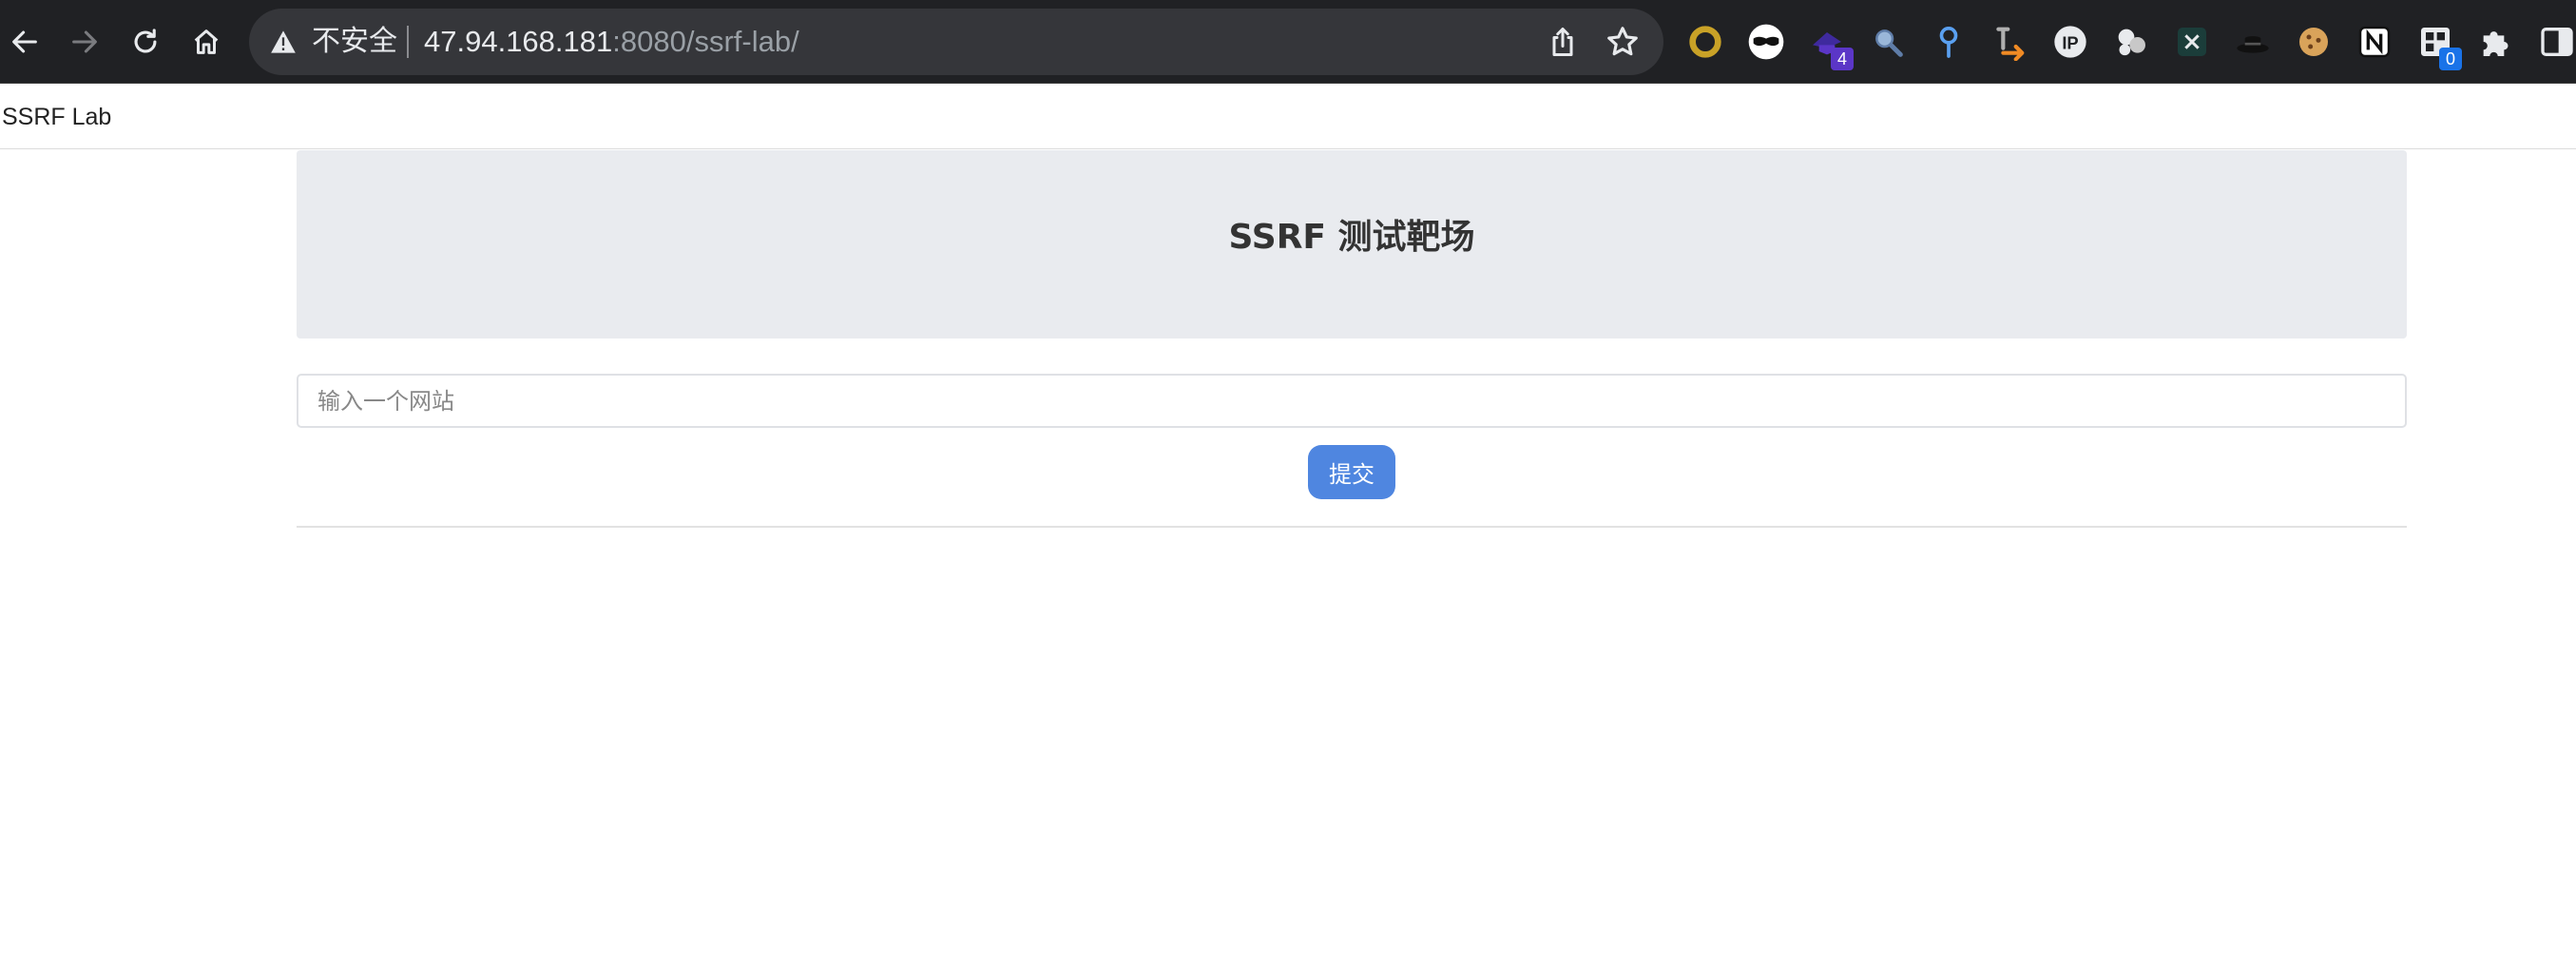 This screenshot has width=2576, height=968. I want to click on address-bar: 不安全 47.94.168.181:8080/ssrf-lab/, so click(956, 42).